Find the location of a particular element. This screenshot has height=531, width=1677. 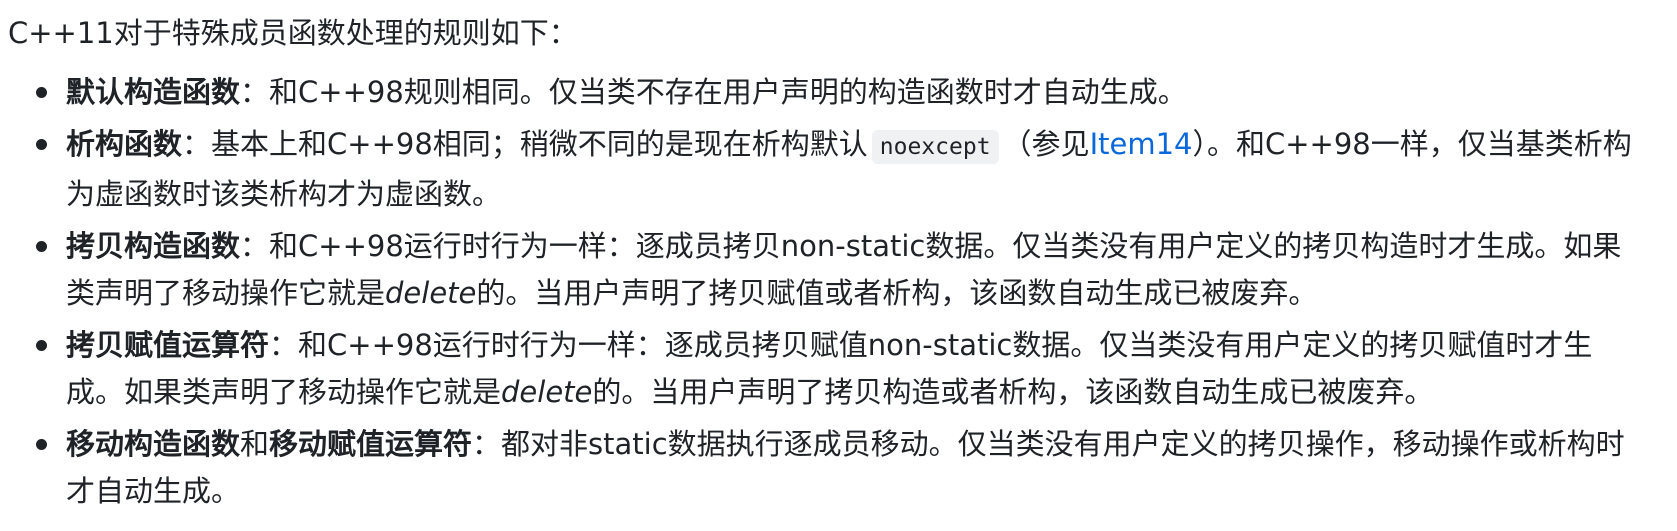

inline-code-noexcept: noexcept is located at coordinates (935, 147).